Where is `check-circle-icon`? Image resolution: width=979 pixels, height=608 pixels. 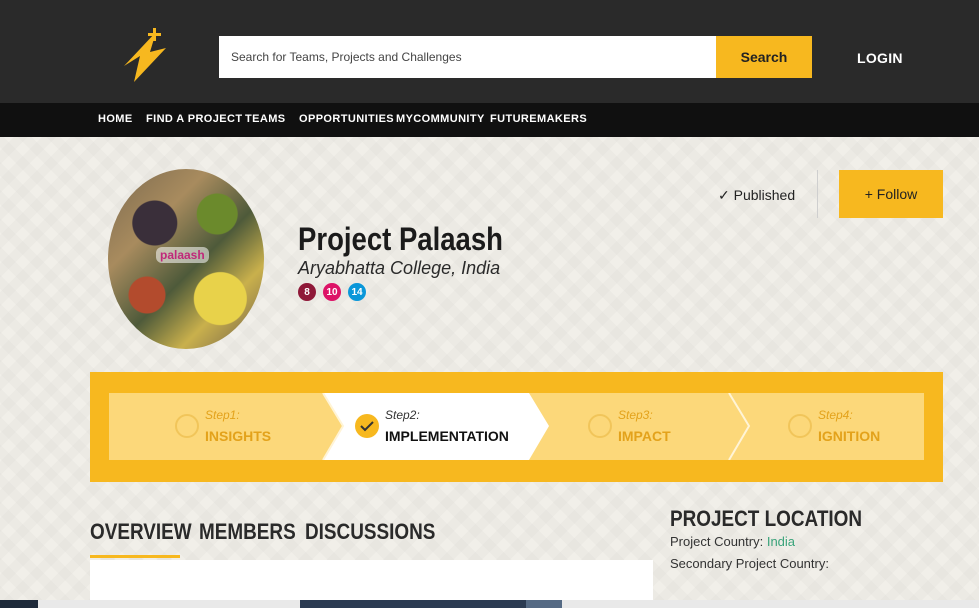 check-circle-icon is located at coordinates (367, 426).